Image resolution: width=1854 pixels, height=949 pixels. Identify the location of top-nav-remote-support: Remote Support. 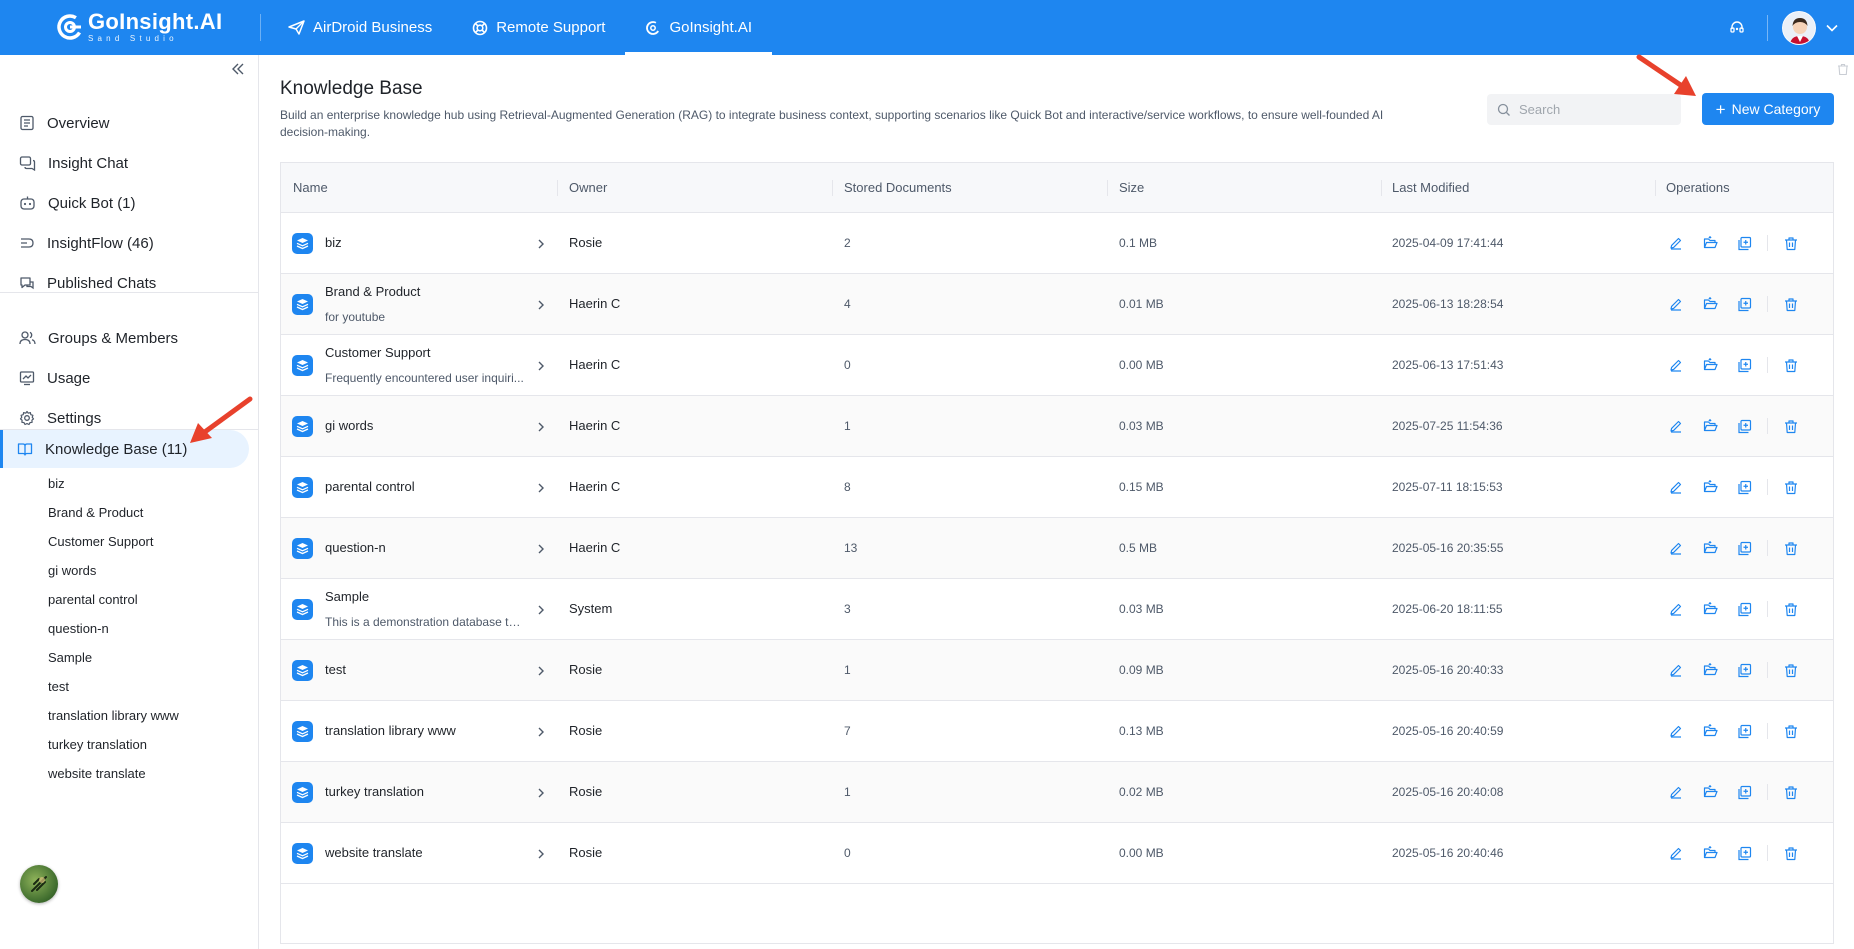
(538, 27).